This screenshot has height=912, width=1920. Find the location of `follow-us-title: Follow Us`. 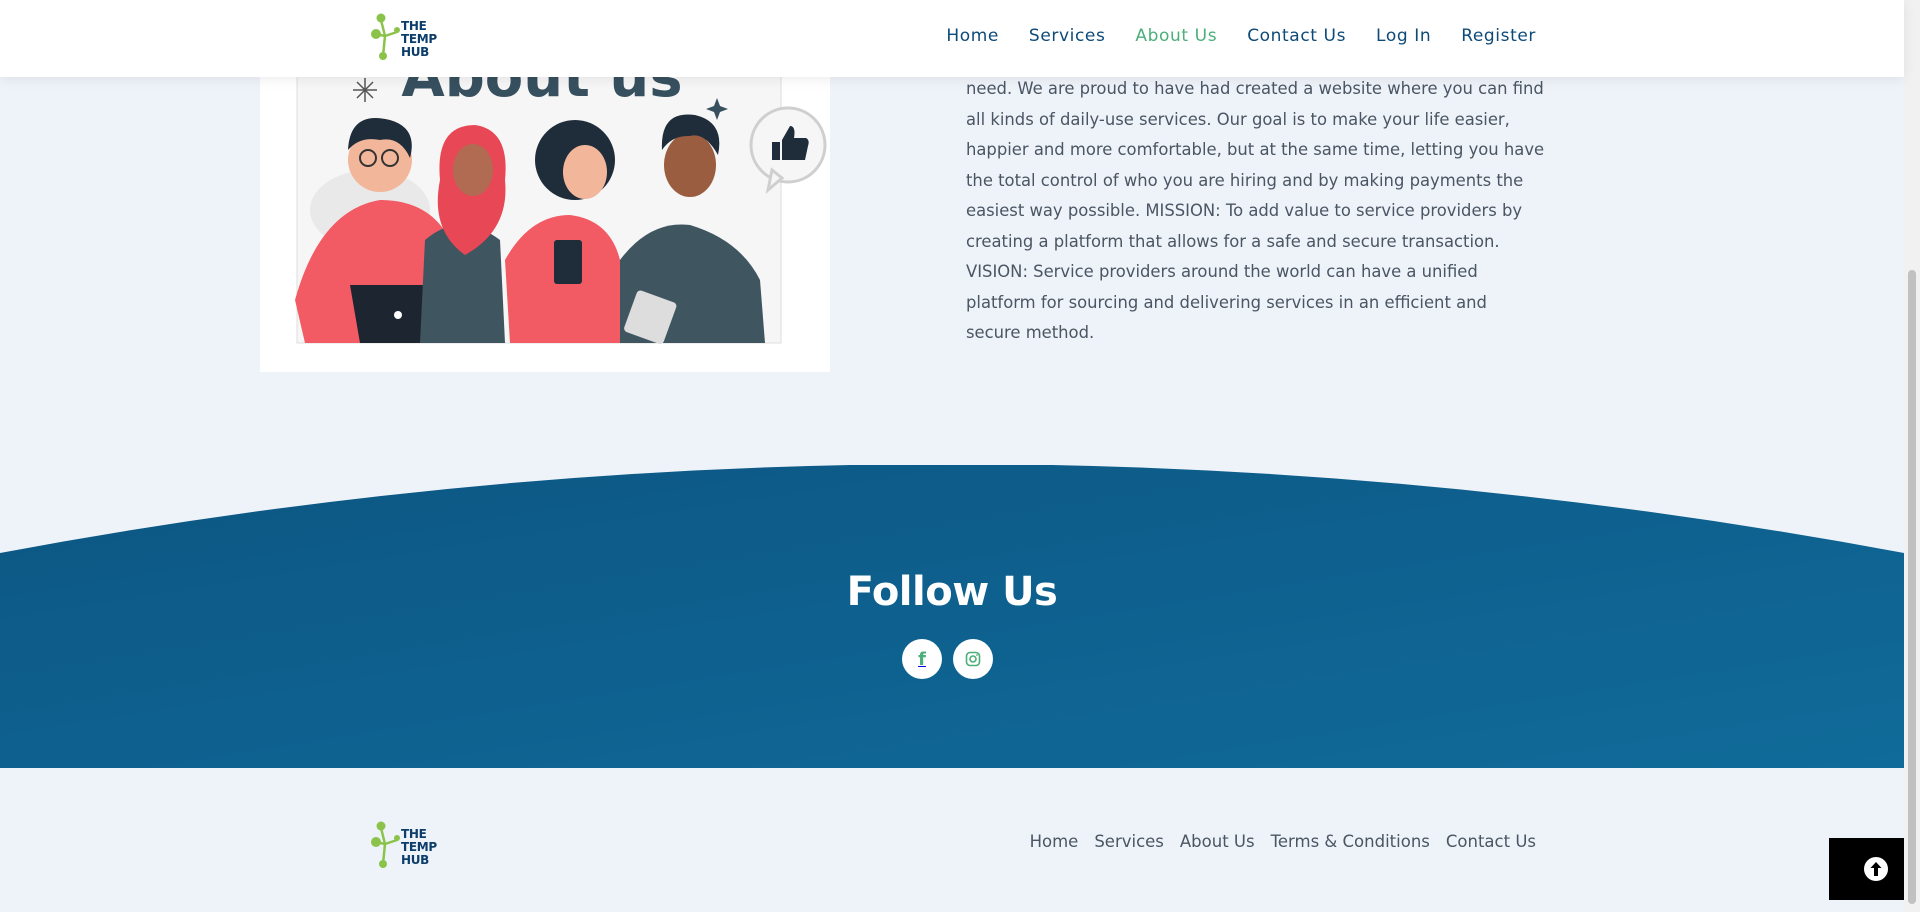

follow-us-title: Follow Us is located at coordinates (952, 592).